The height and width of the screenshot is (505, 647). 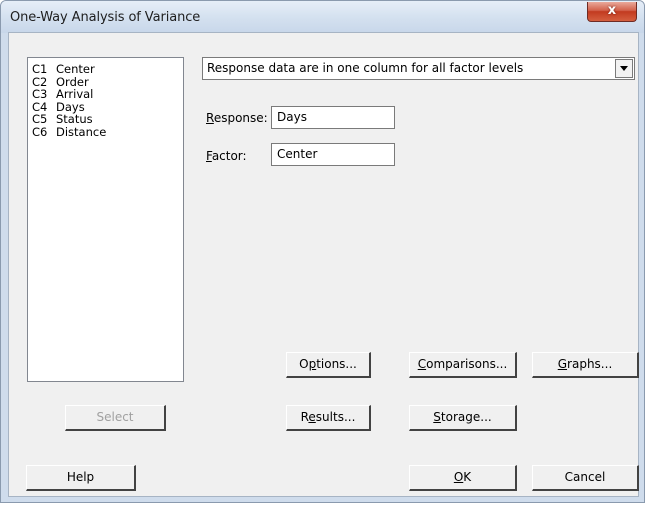 I want to click on list-item: C3 Arrival, so click(x=107, y=94).